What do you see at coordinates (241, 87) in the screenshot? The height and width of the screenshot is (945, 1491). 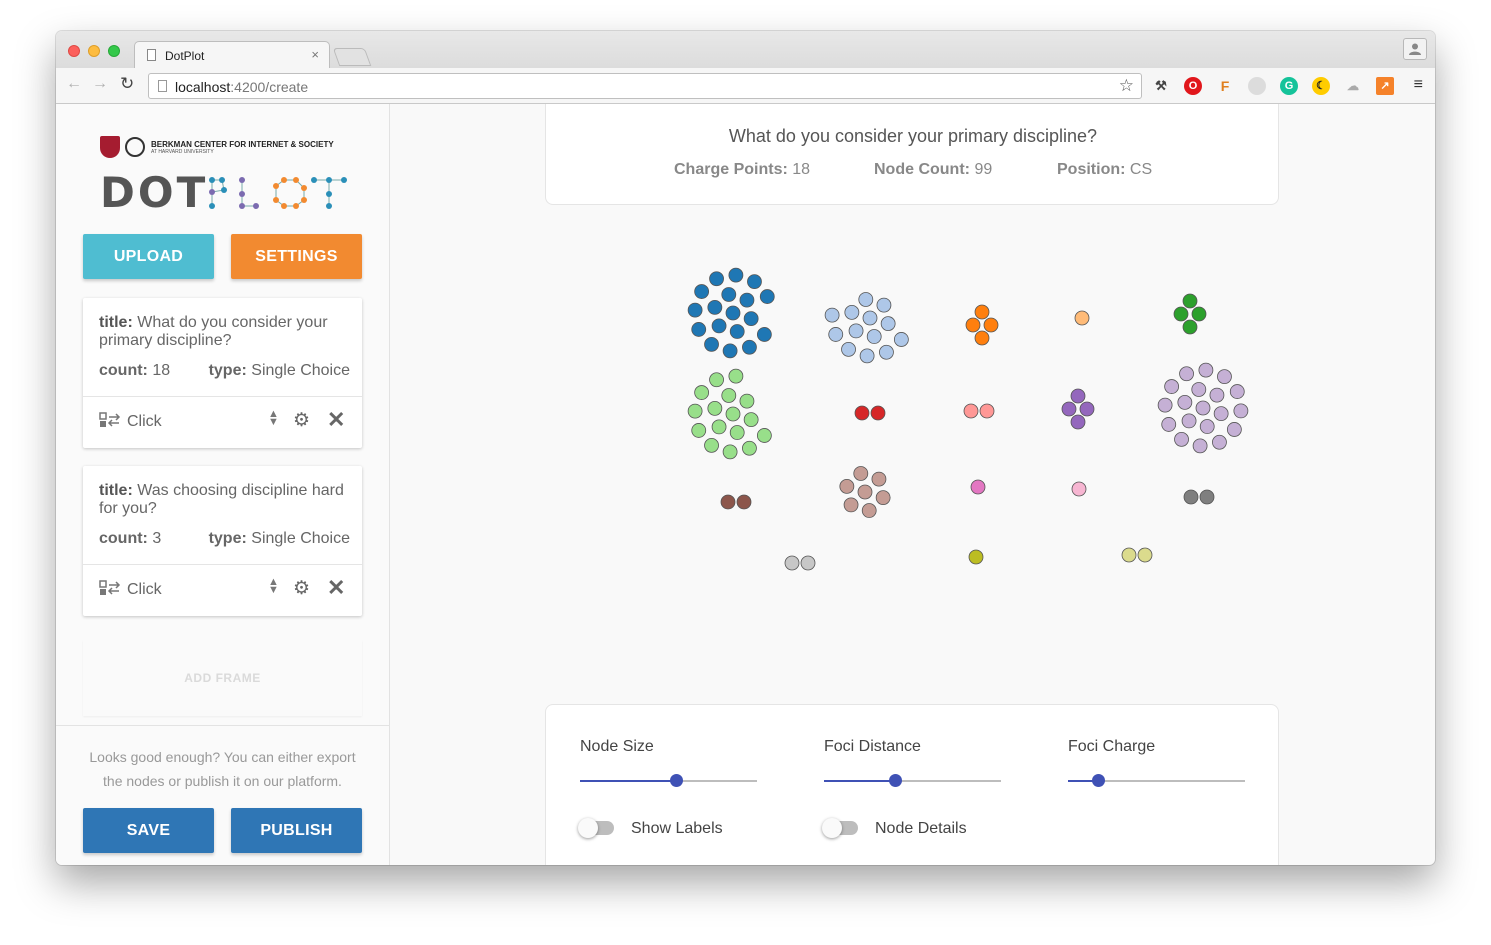 I see `url-text: localhost:4200/create` at bounding box center [241, 87].